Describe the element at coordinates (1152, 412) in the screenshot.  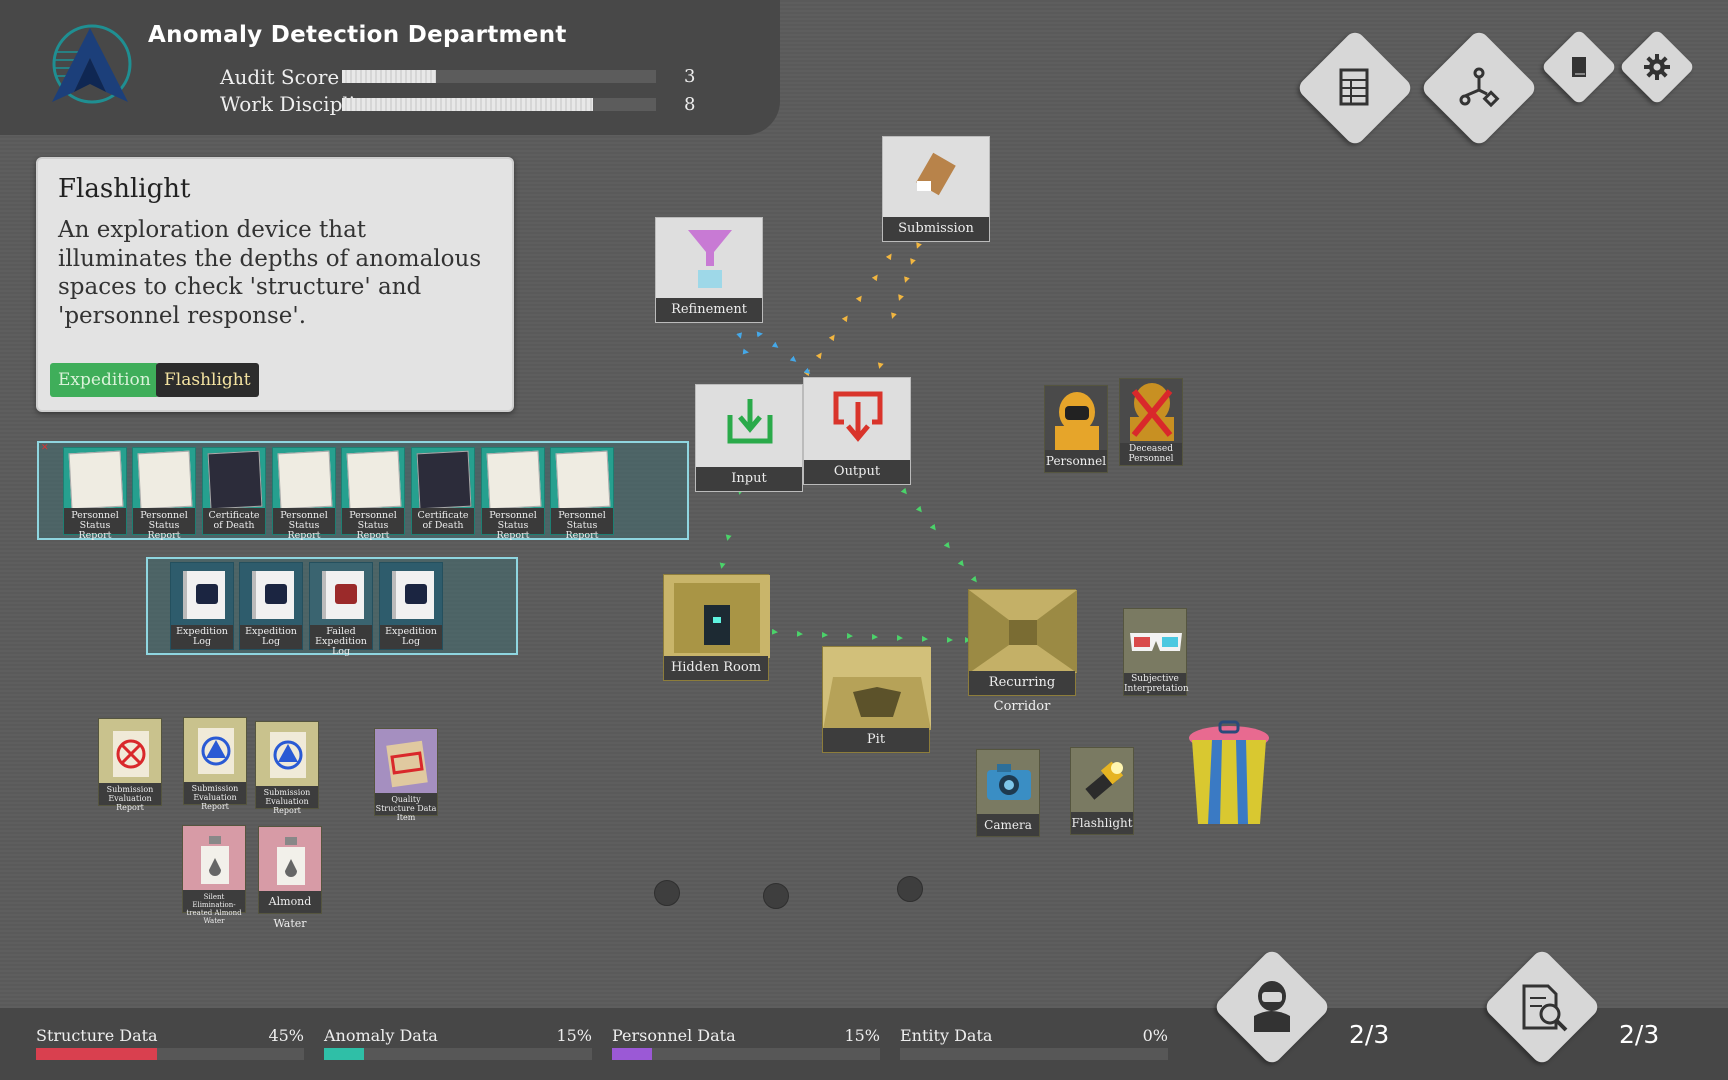
I see `deceased-person-icon` at that location.